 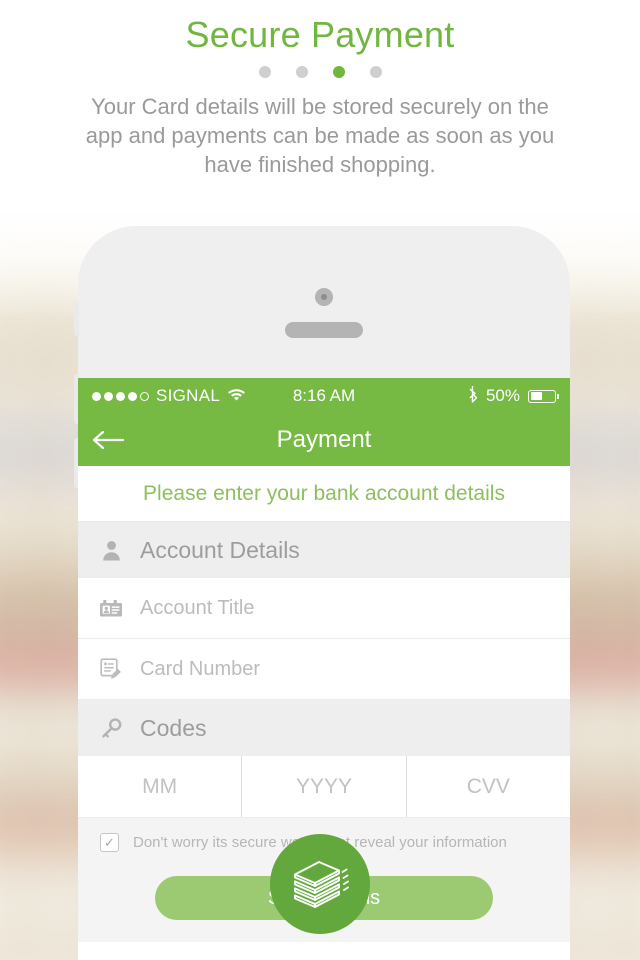 I want to click on onboarding-pagination-dots, so click(x=320, y=72).